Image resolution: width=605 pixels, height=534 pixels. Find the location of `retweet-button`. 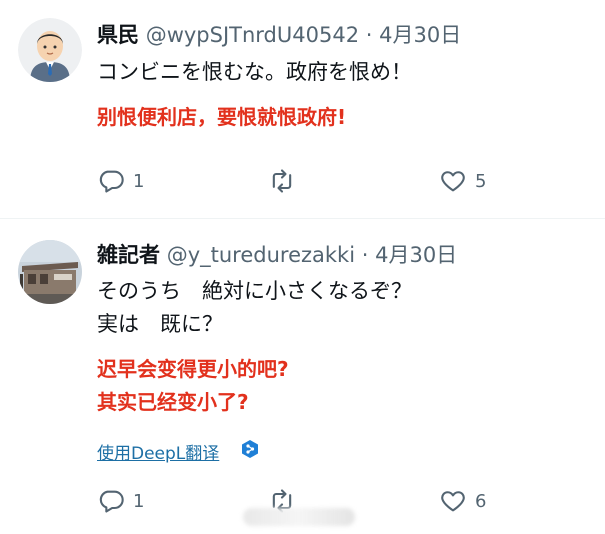

retweet-button is located at coordinates (286, 181).